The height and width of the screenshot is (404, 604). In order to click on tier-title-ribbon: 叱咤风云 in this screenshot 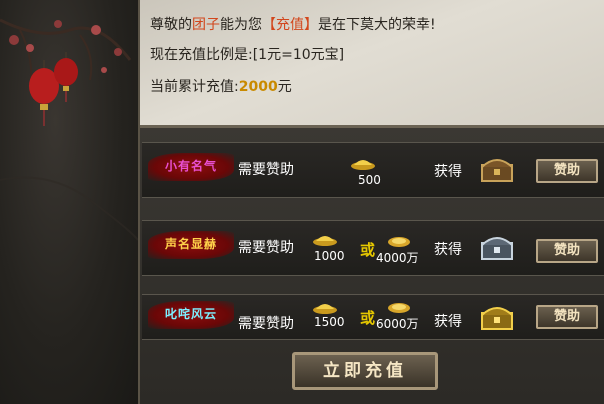, I will do `click(191, 315)`.